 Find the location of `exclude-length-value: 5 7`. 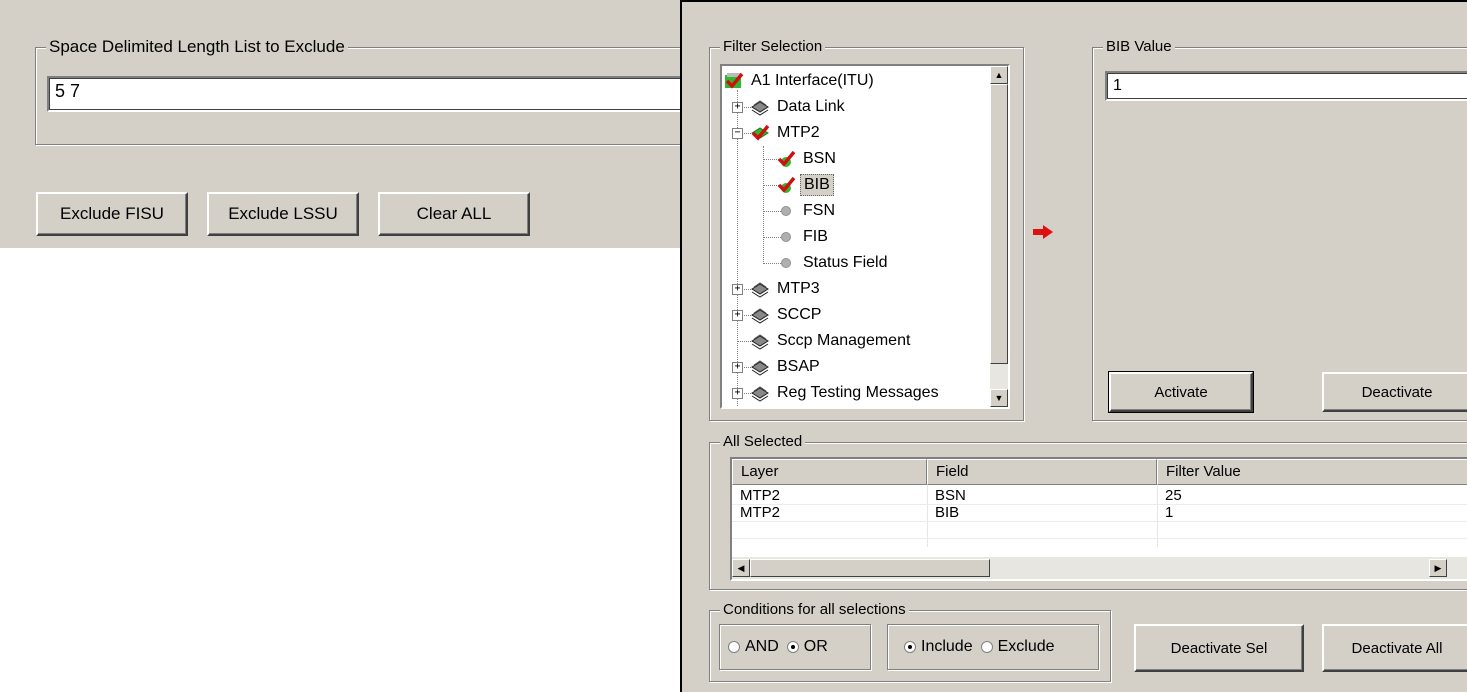

exclude-length-value: 5 7 is located at coordinates (68, 91).